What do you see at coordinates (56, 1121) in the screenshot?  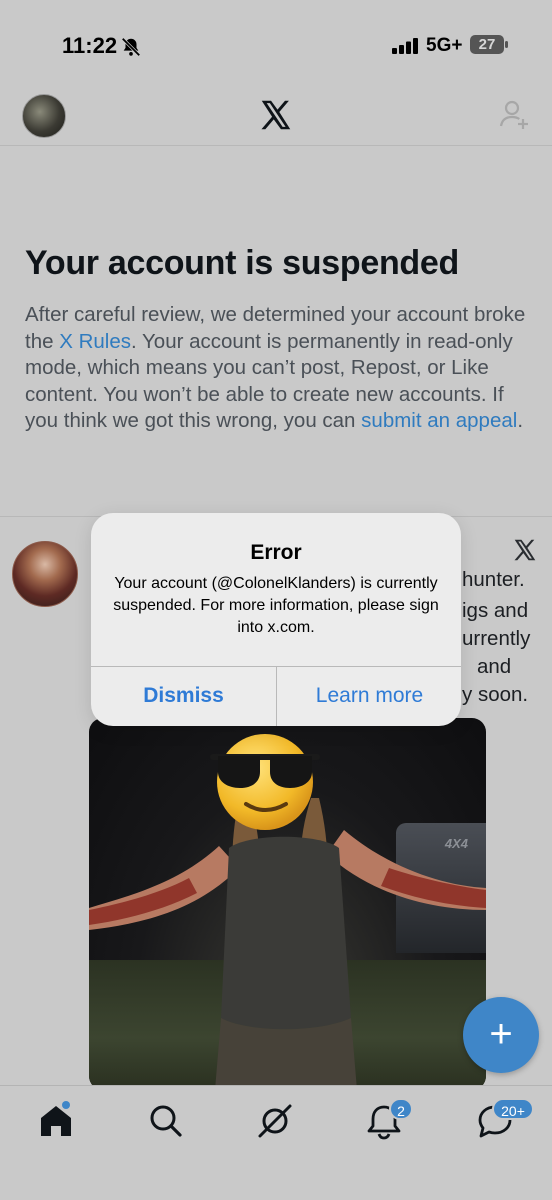 I see `home-icon` at bounding box center [56, 1121].